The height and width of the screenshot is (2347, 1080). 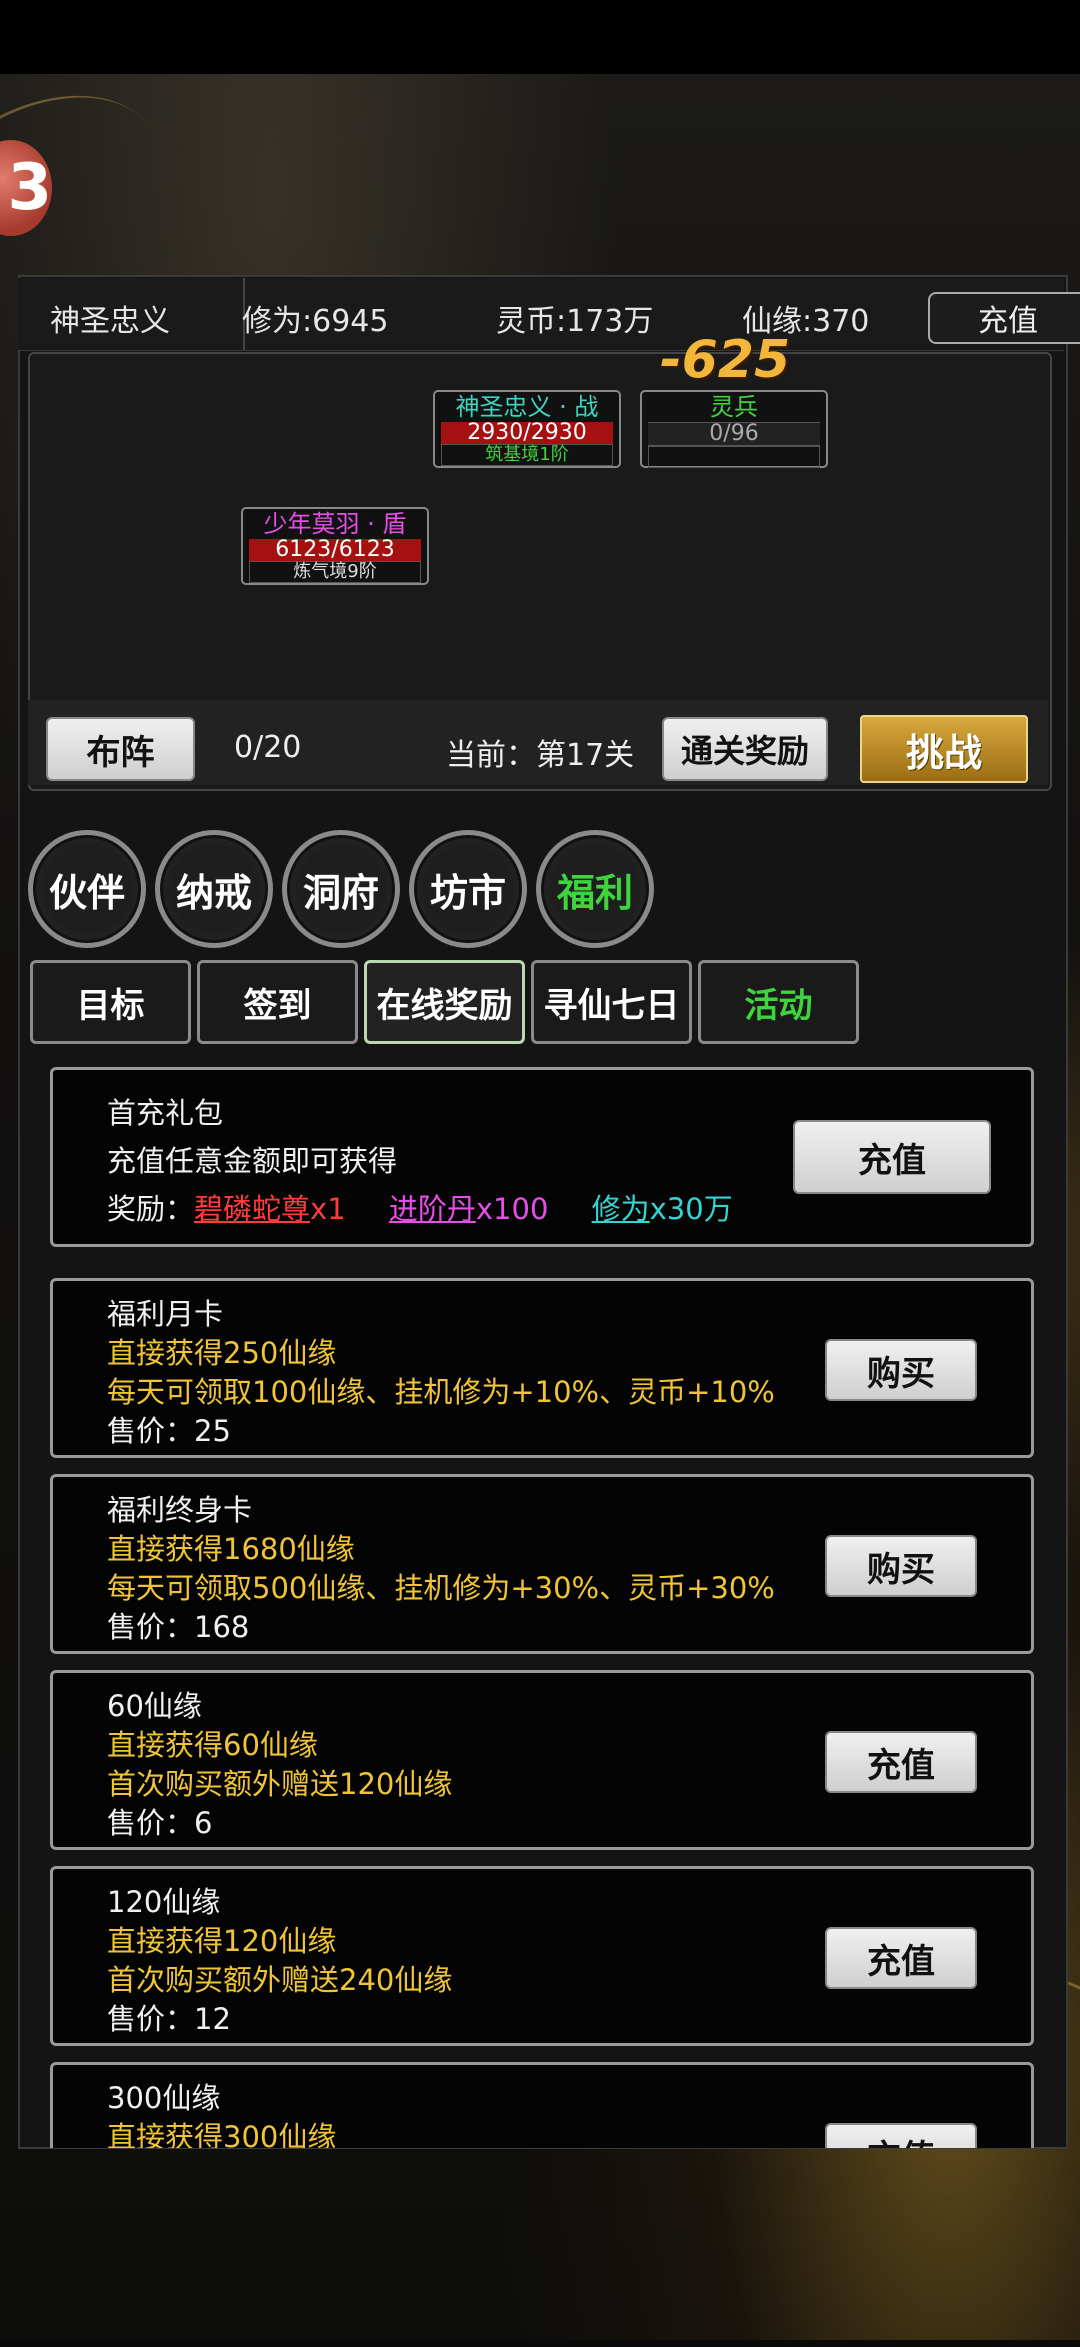 What do you see at coordinates (892, 1157) in the screenshot?
I see `first-recharge-button: 充值` at bounding box center [892, 1157].